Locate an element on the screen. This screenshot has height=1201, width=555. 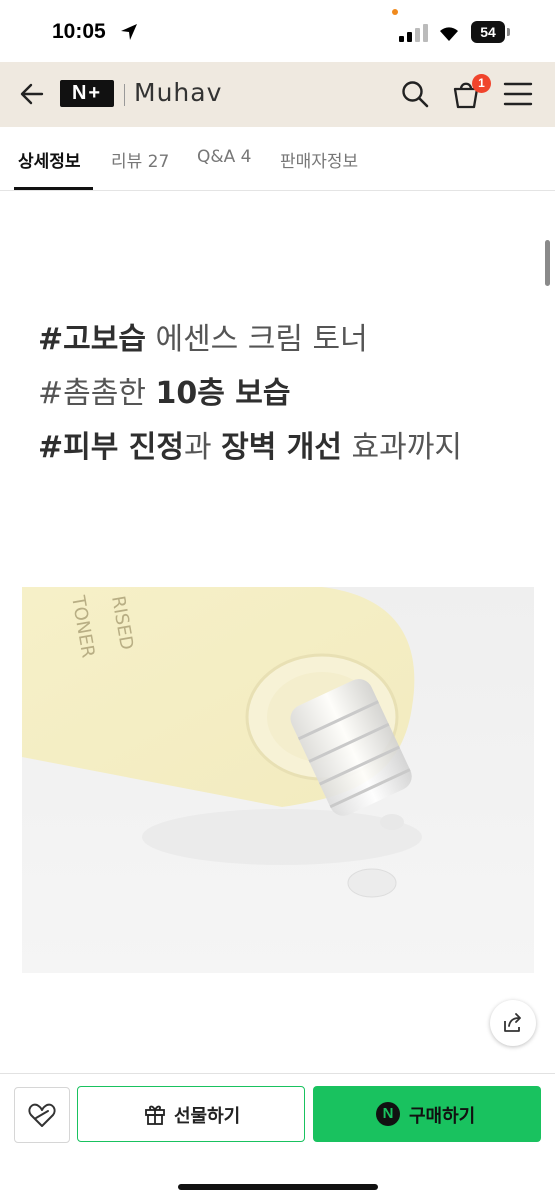
location-arrow-icon is located at coordinates (129, 32).